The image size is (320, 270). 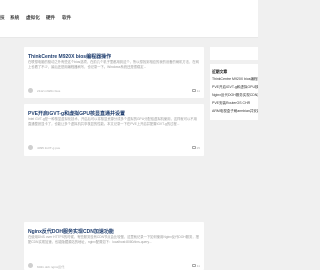 What do you see at coordinates (235, 79) in the screenshot?
I see `sidebar-link: ThinkCentre M920X bios编程器操作` at bounding box center [235, 79].